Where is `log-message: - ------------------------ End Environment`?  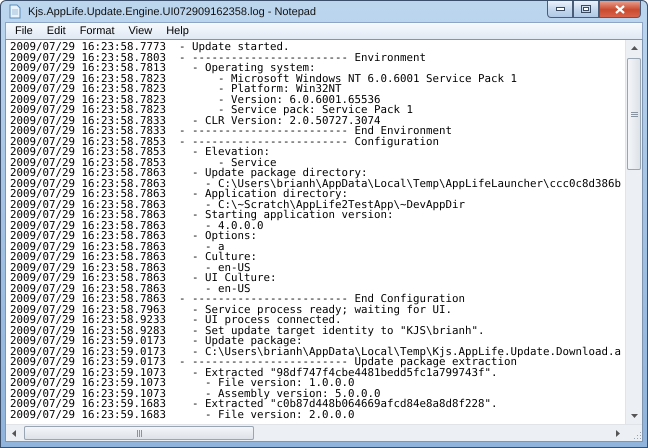 log-message: - ------------------------ End Environment is located at coordinates (315, 131).